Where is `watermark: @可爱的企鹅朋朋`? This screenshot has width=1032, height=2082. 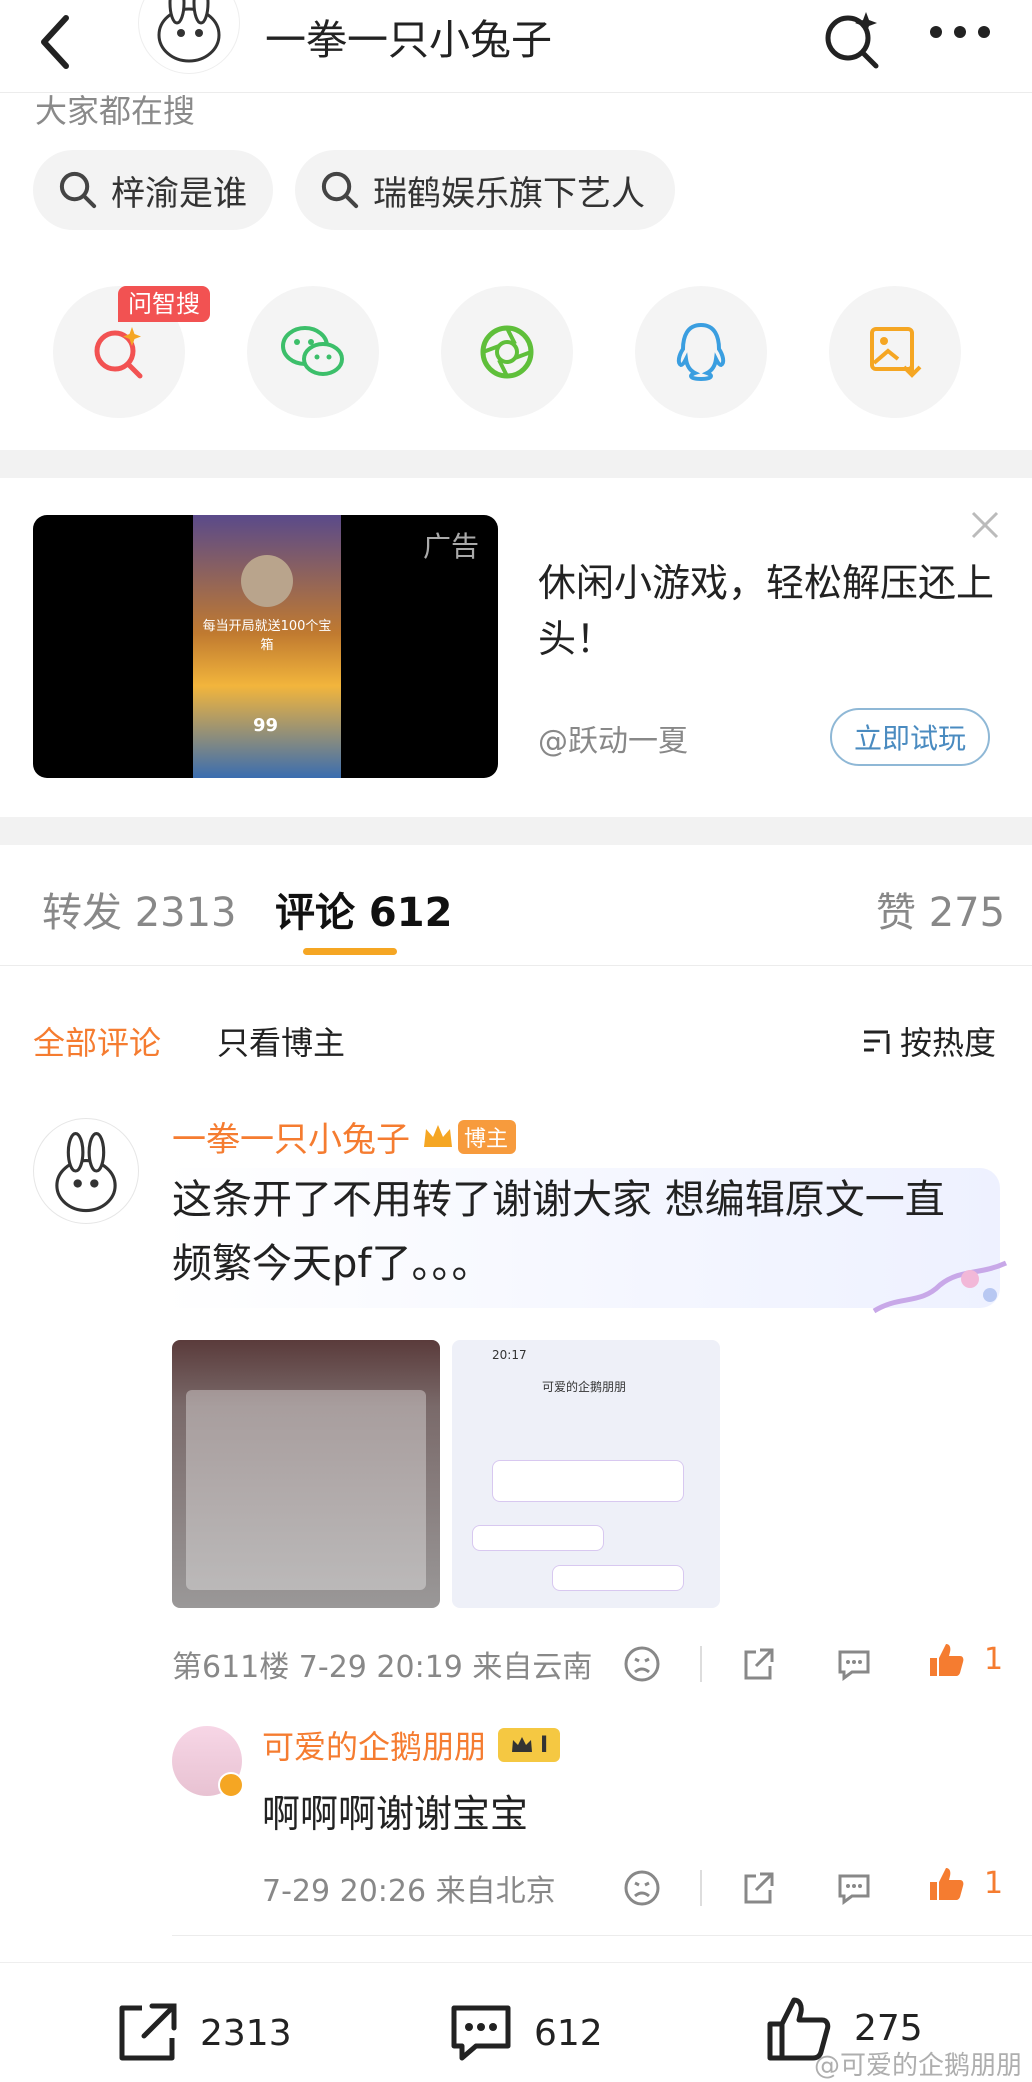 watermark: @可爱的企鹅朋朋 is located at coordinates (917, 2066).